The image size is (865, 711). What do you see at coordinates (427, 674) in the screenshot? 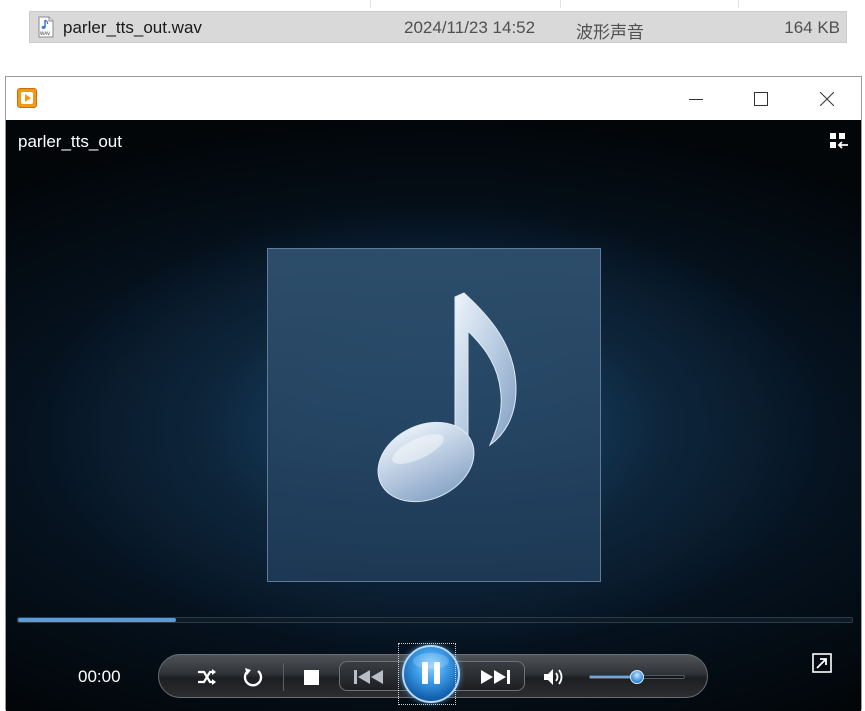
I see `focus-rectangle` at bounding box center [427, 674].